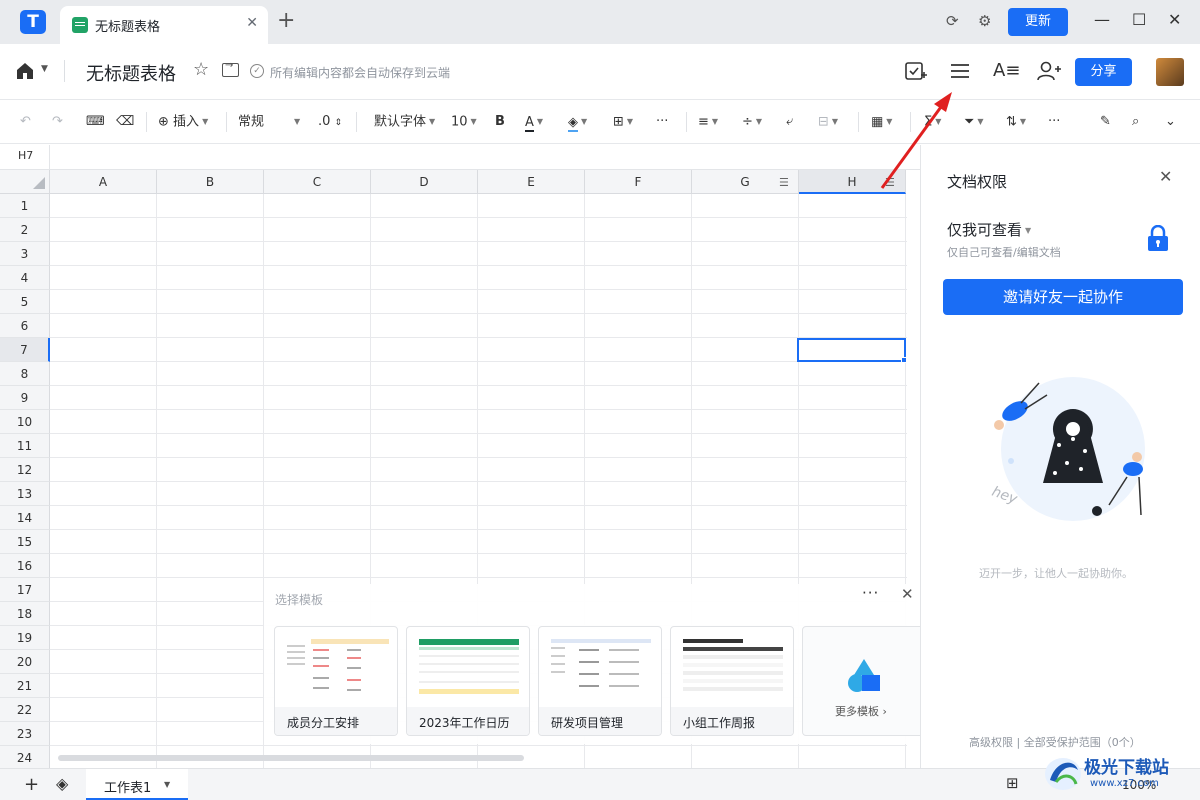 The height and width of the screenshot is (800, 1200). What do you see at coordinates (1102, 19) in the screenshot?
I see `minimize-icon: —` at bounding box center [1102, 19].